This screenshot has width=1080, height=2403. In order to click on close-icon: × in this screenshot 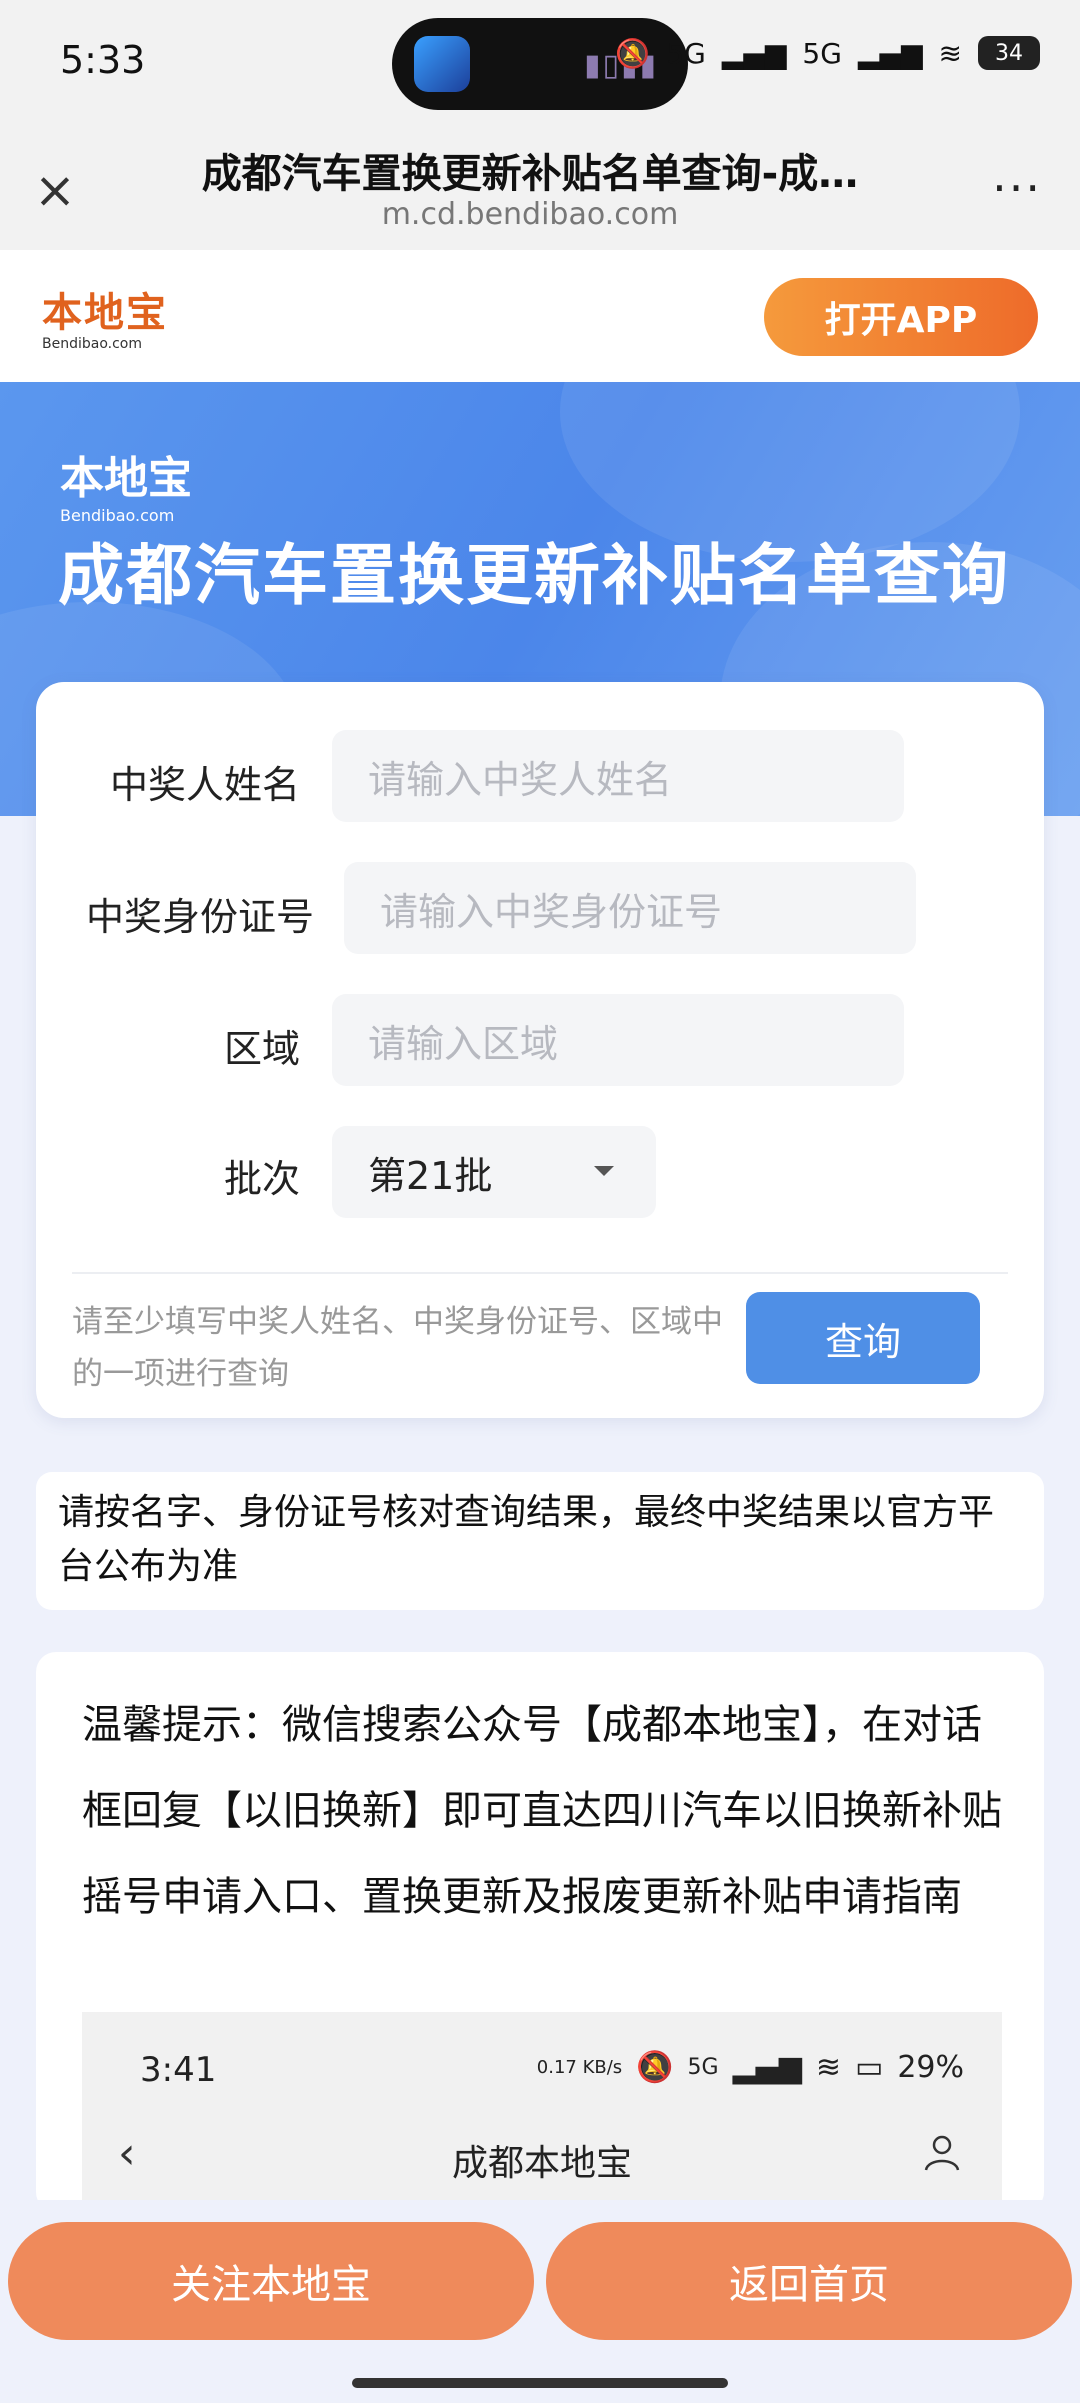, I will do `click(55, 190)`.